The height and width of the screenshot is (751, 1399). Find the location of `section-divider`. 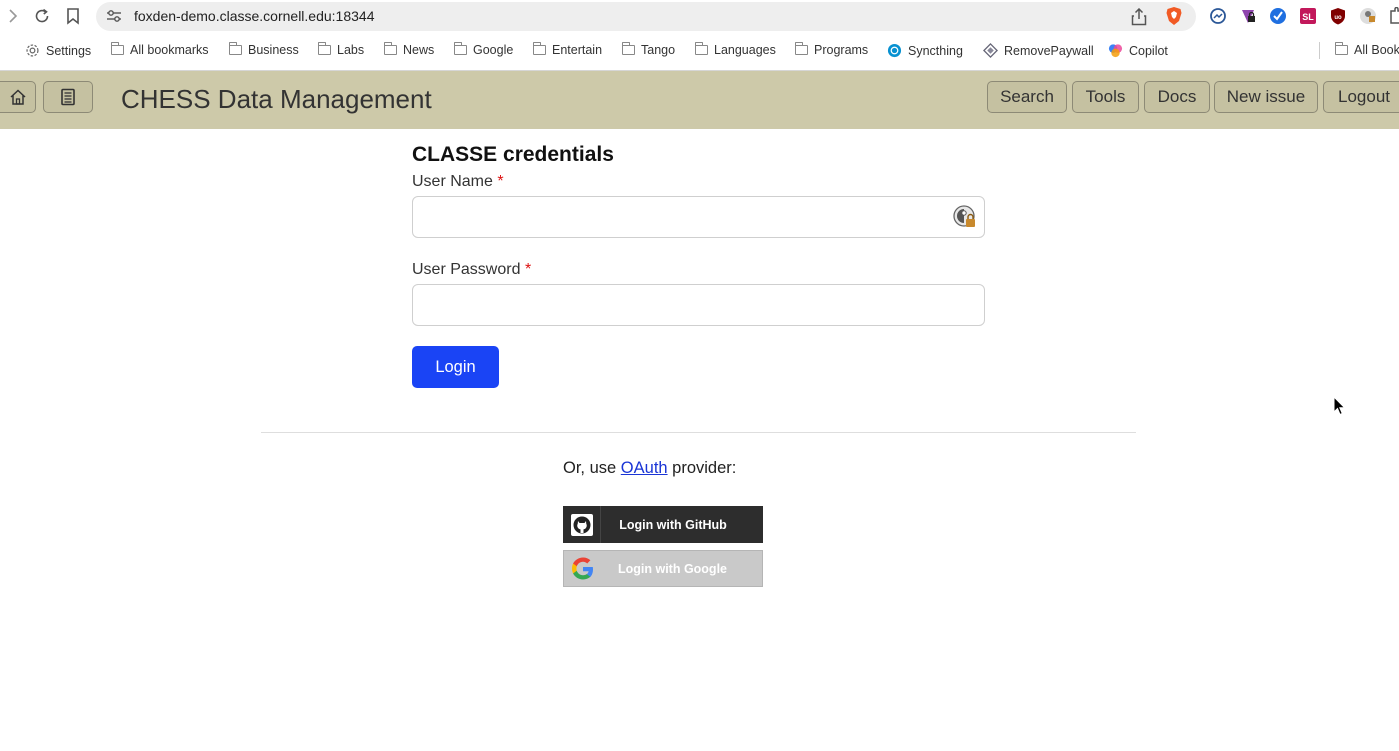

section-divider is located at coordinates (698, 432).